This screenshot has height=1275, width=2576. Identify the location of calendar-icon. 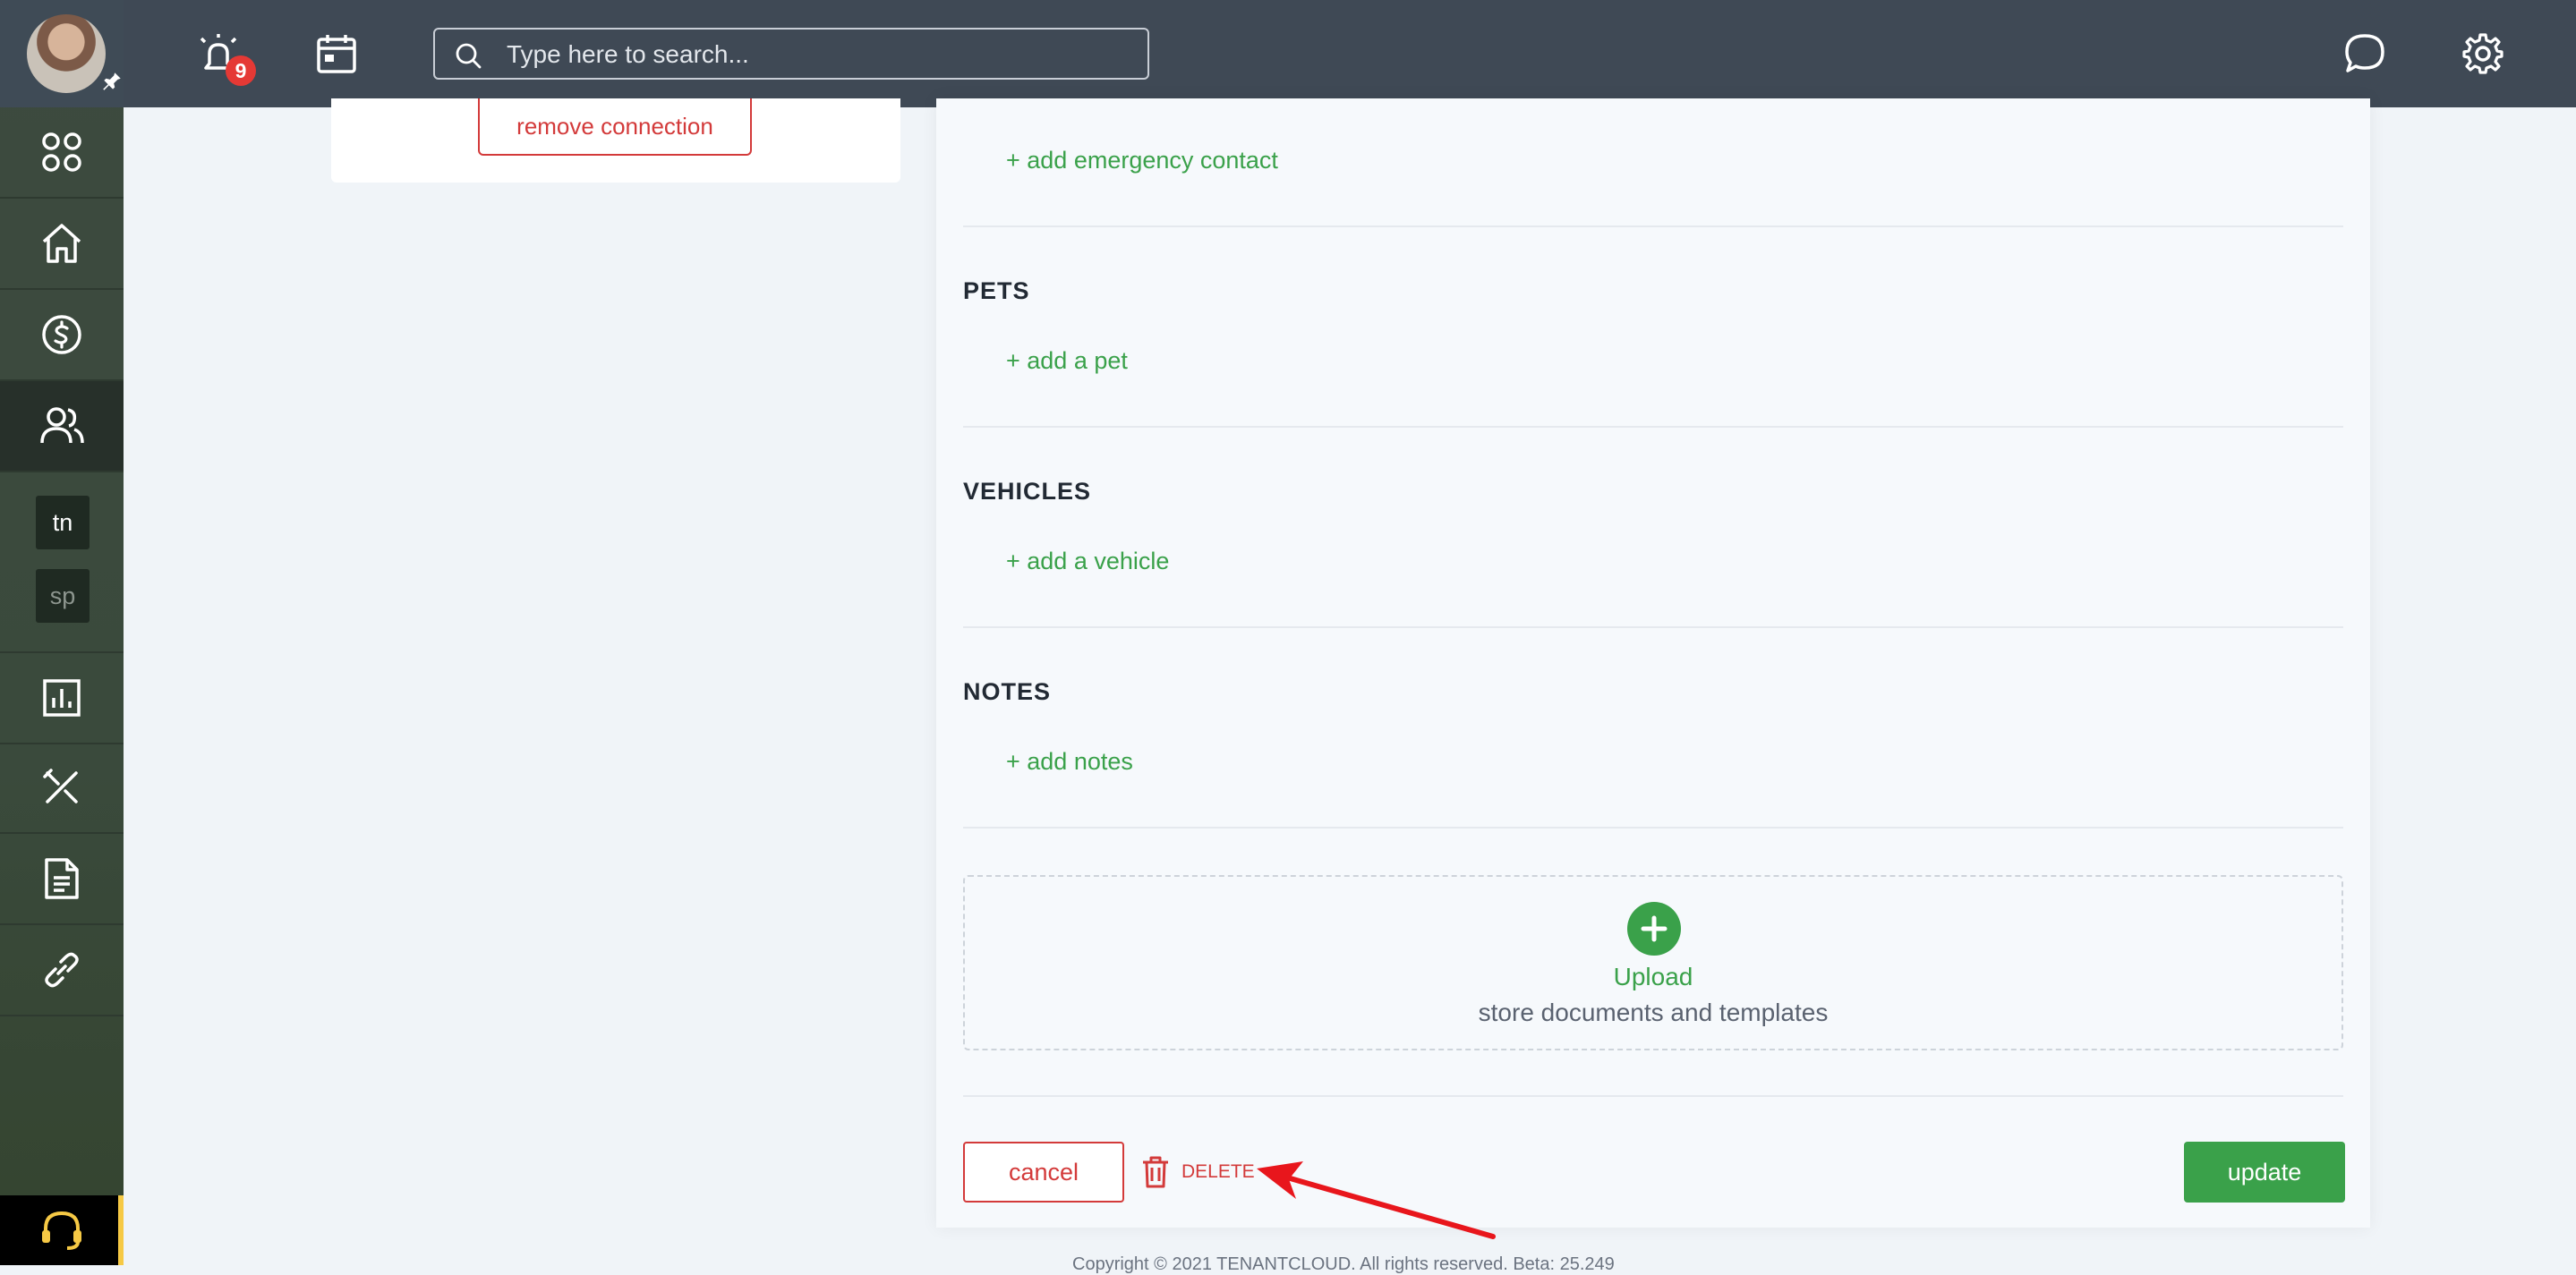
(336, 54).